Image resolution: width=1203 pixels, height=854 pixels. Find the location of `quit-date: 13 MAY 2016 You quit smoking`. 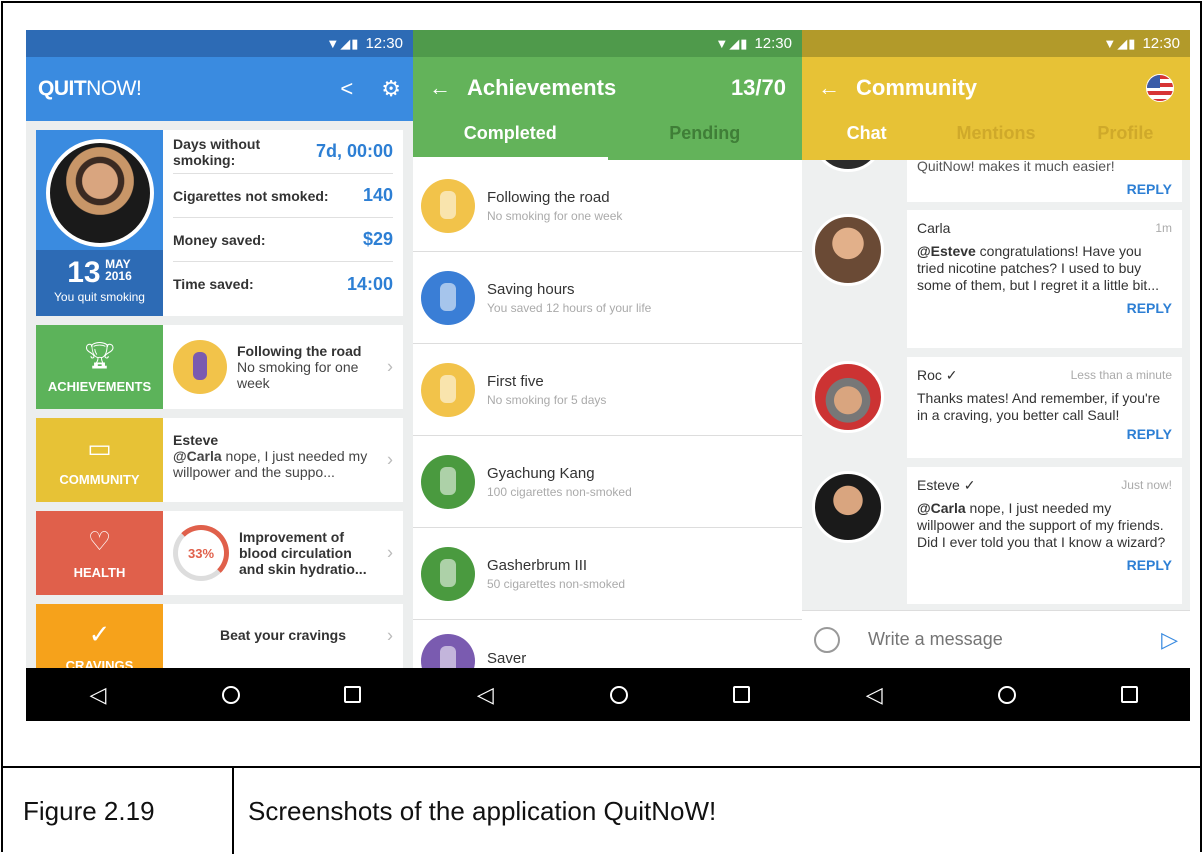

quit-date: 13 MAY 2016 You quit smoking is located at coordinates (99, 283).